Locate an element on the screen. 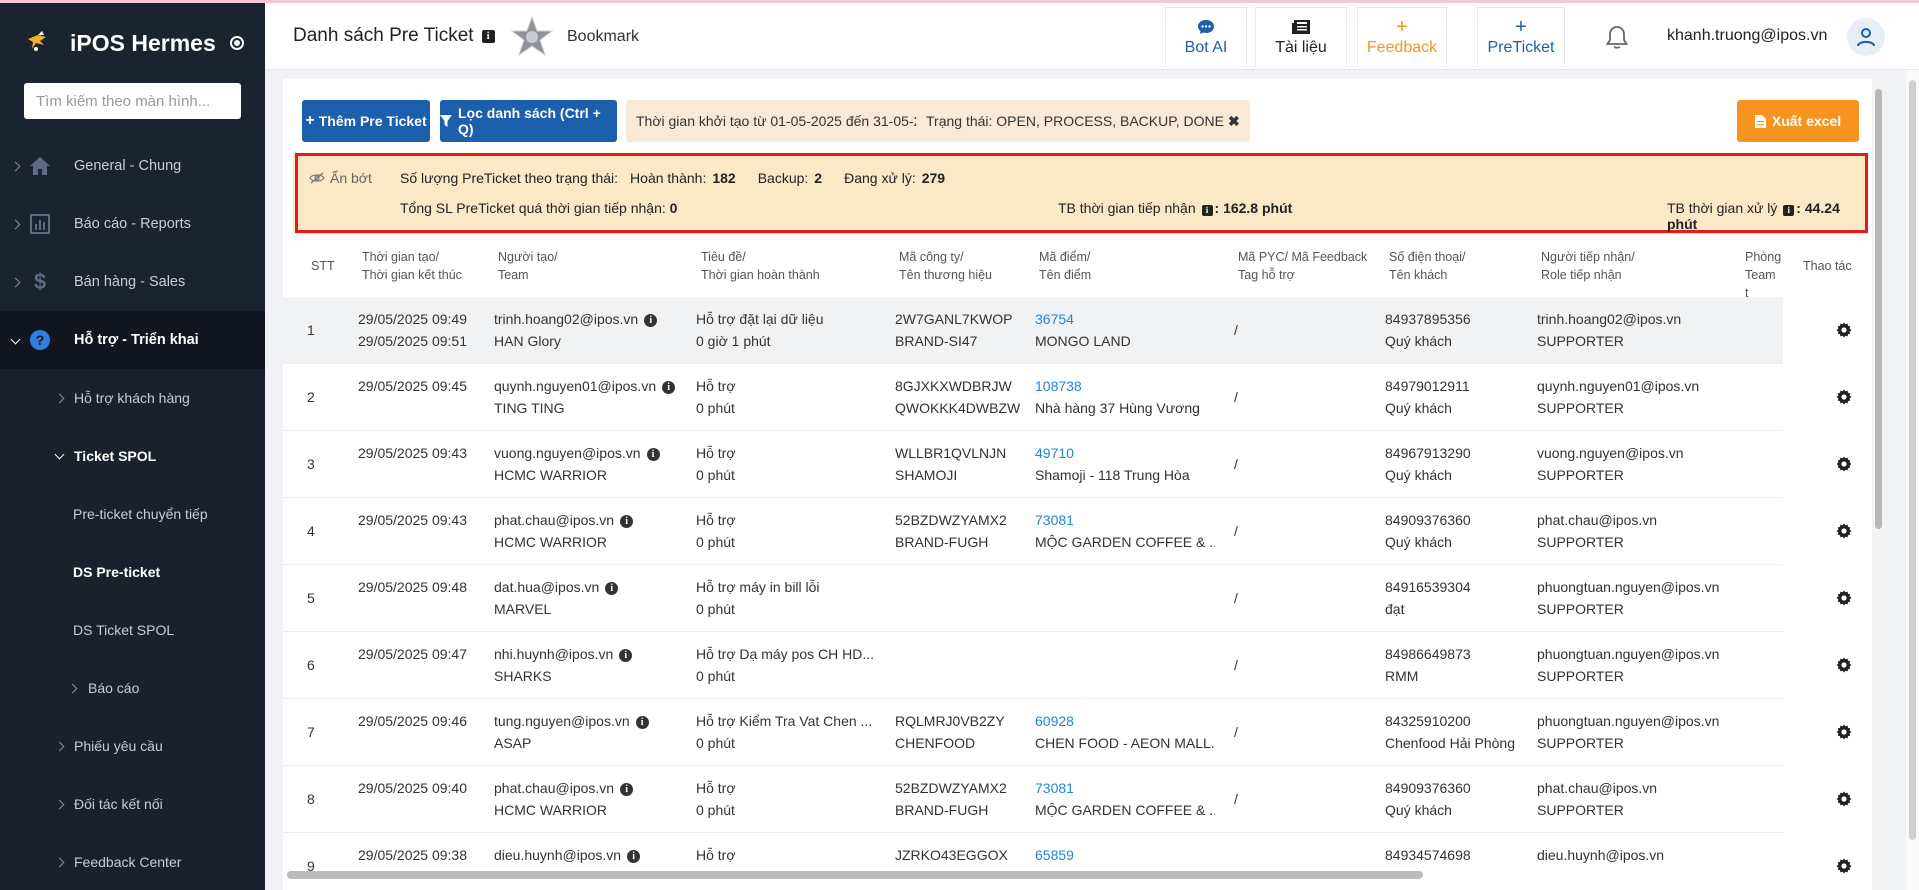  hide-toggle: Ẩn bớt is located at coordinates (340, 178).